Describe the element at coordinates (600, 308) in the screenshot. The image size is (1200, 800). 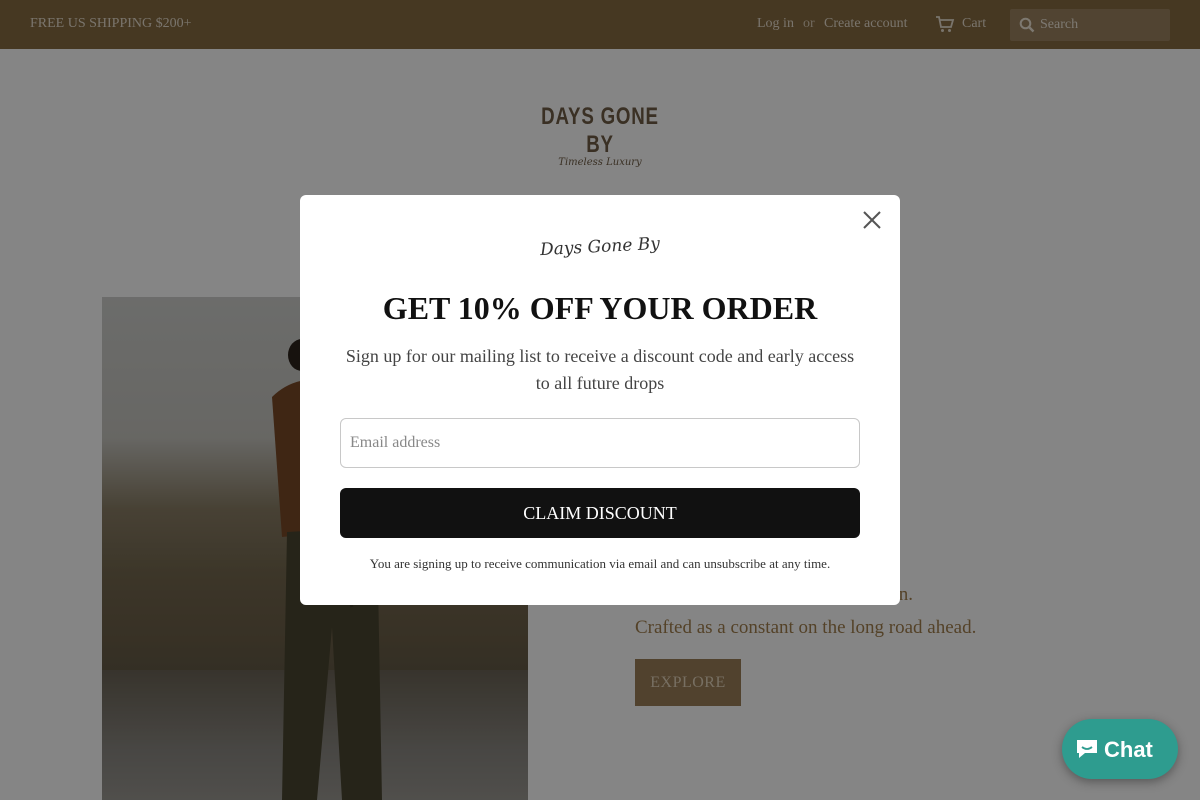
I see `popup-headline: GET 10% OFF YOUR ORDER` at that location.